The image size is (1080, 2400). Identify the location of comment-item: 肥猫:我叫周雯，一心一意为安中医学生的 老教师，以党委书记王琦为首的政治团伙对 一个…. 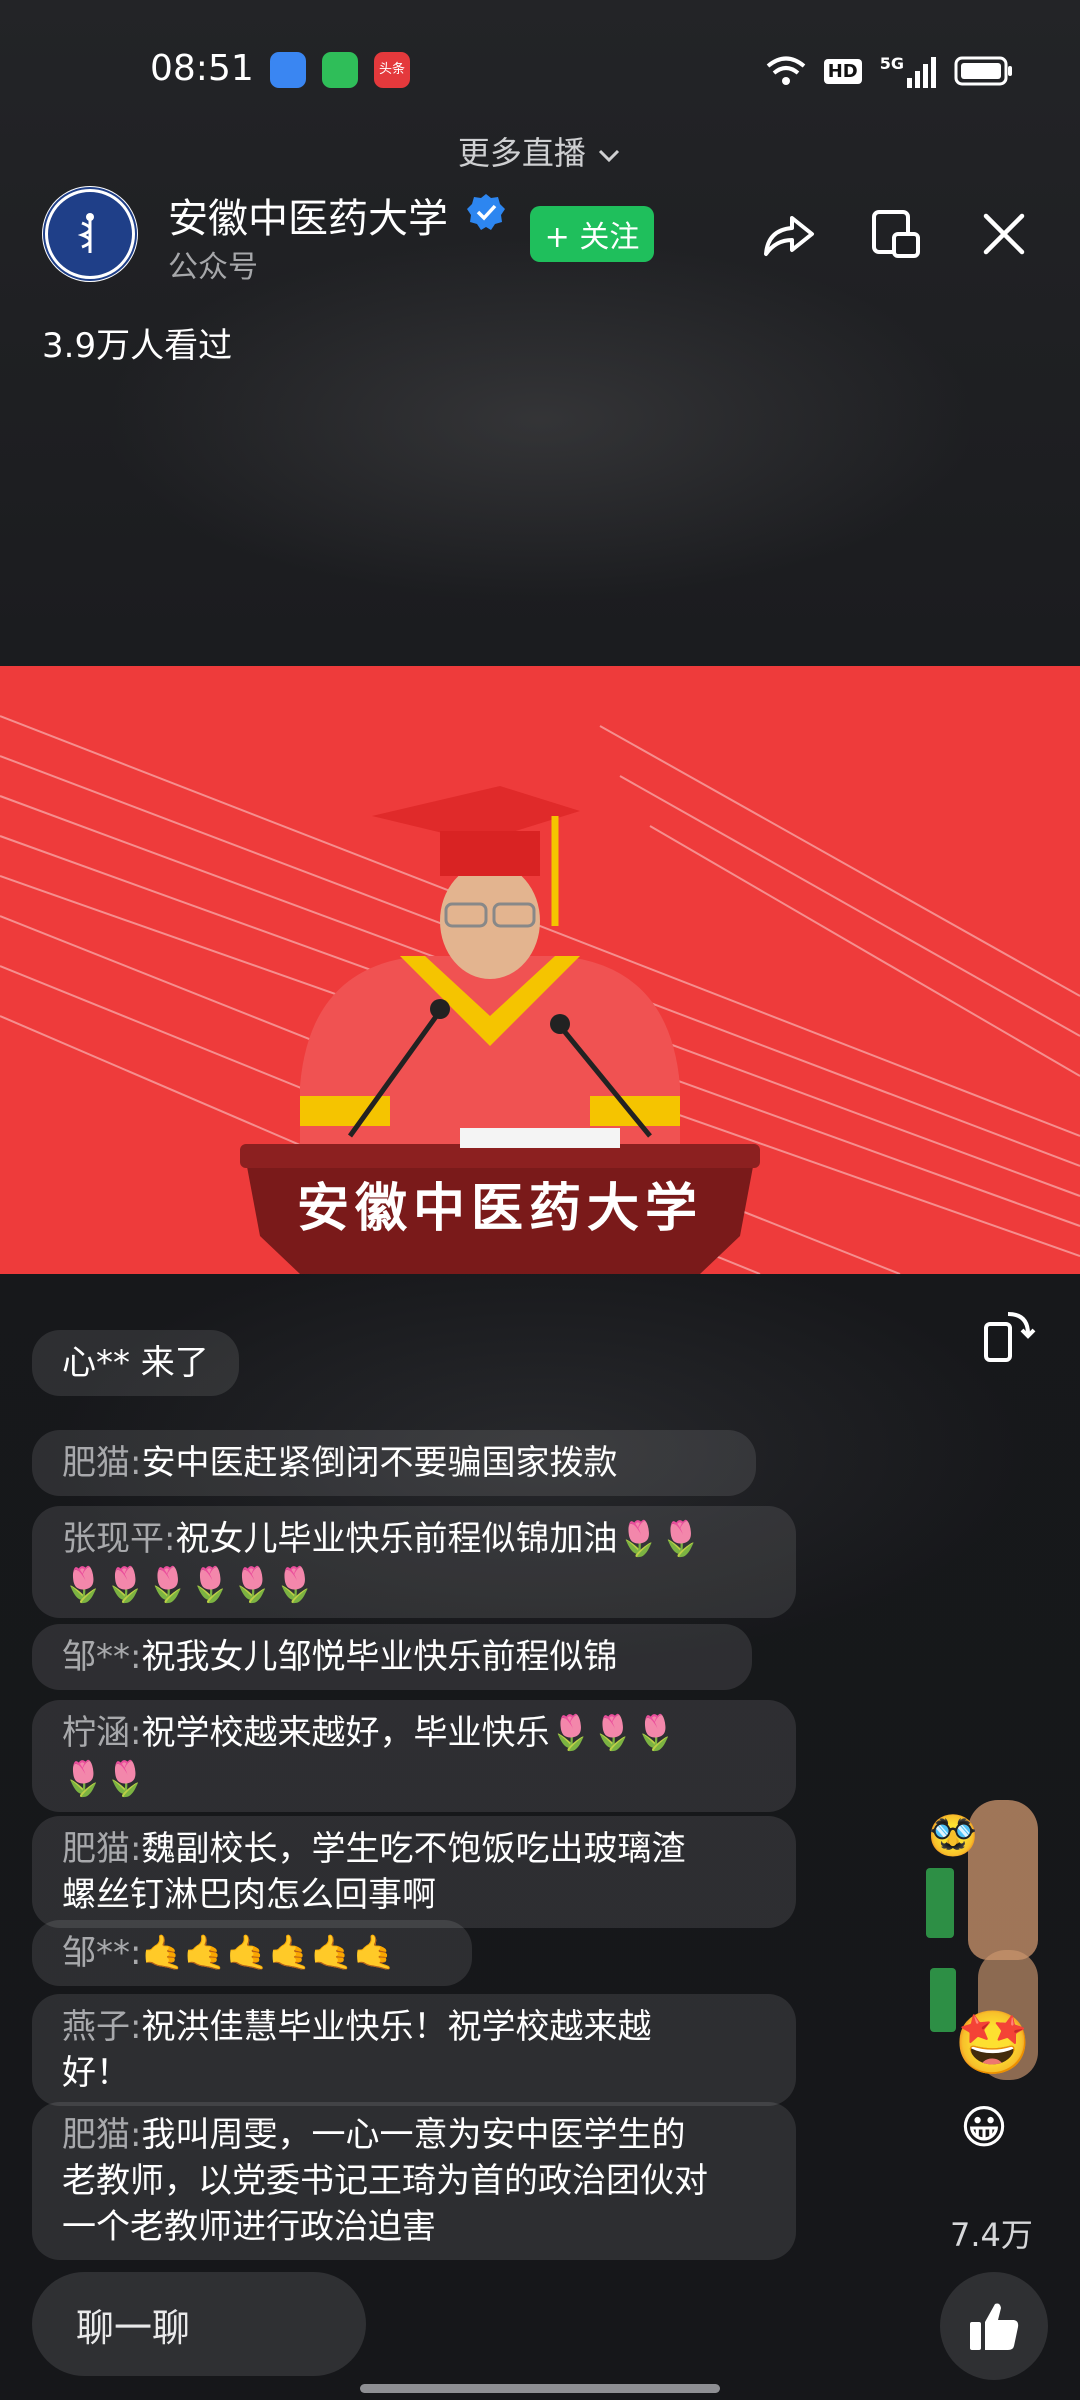
(414, 2181).